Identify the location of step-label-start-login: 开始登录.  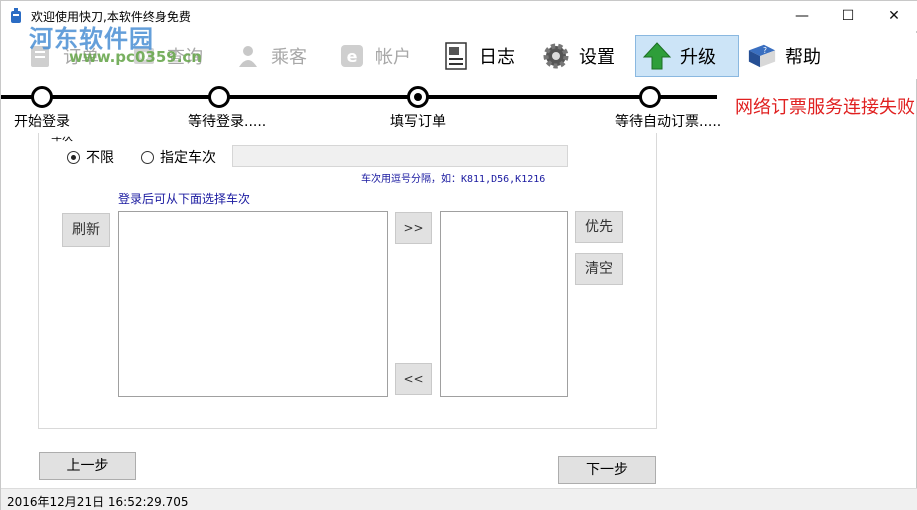
(42, 122).